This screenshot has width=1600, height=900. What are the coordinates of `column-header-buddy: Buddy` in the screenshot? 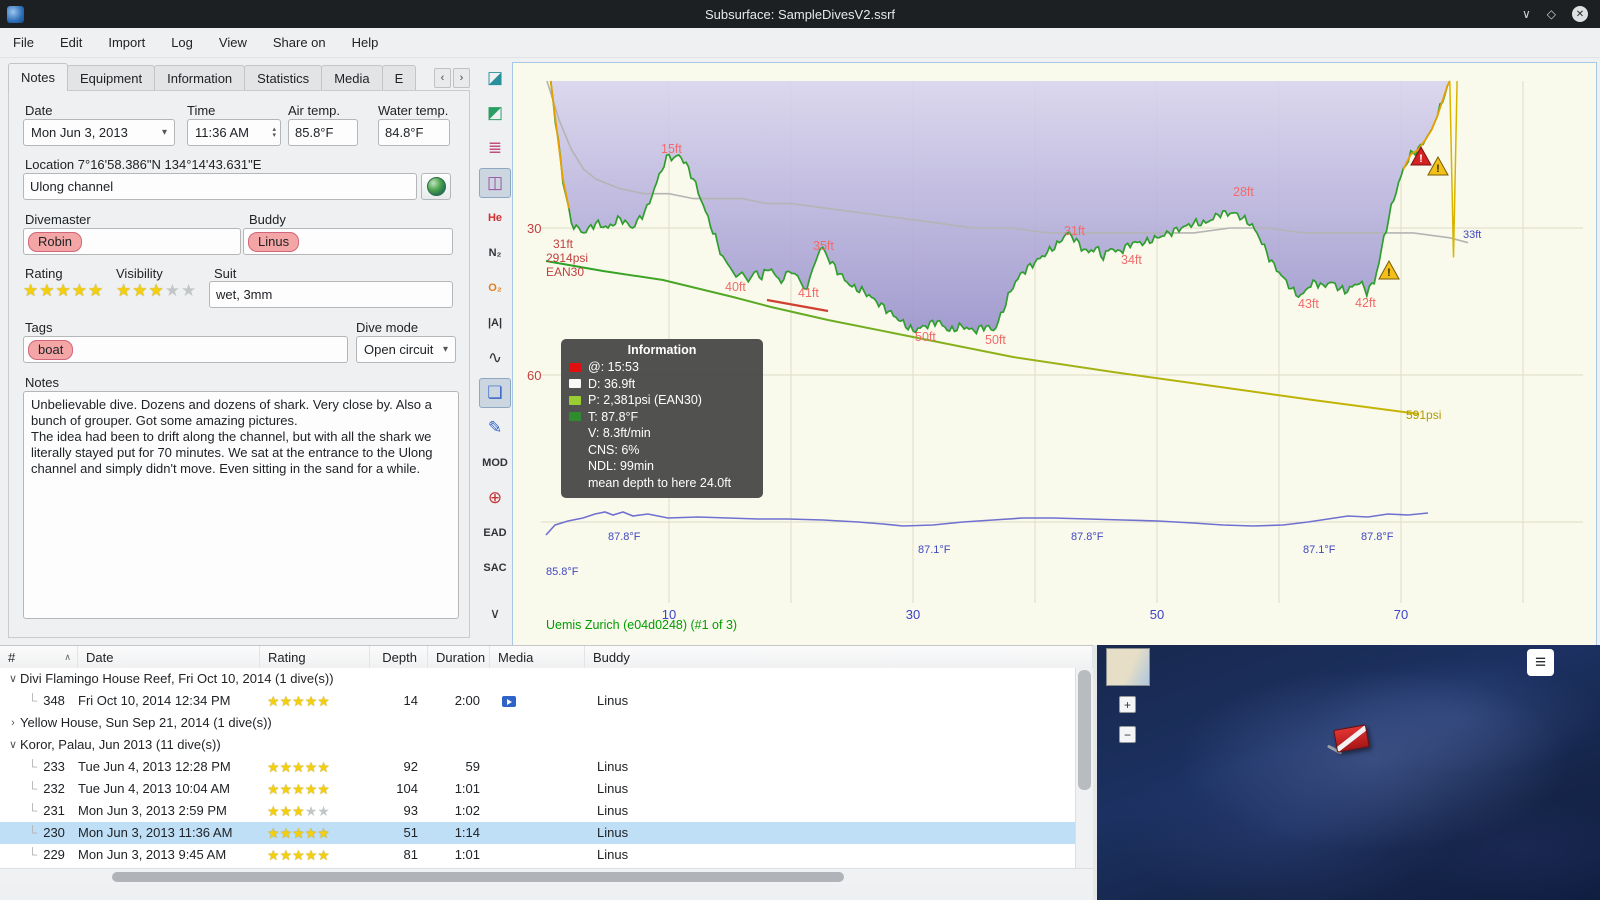 It's located at (839, 657).